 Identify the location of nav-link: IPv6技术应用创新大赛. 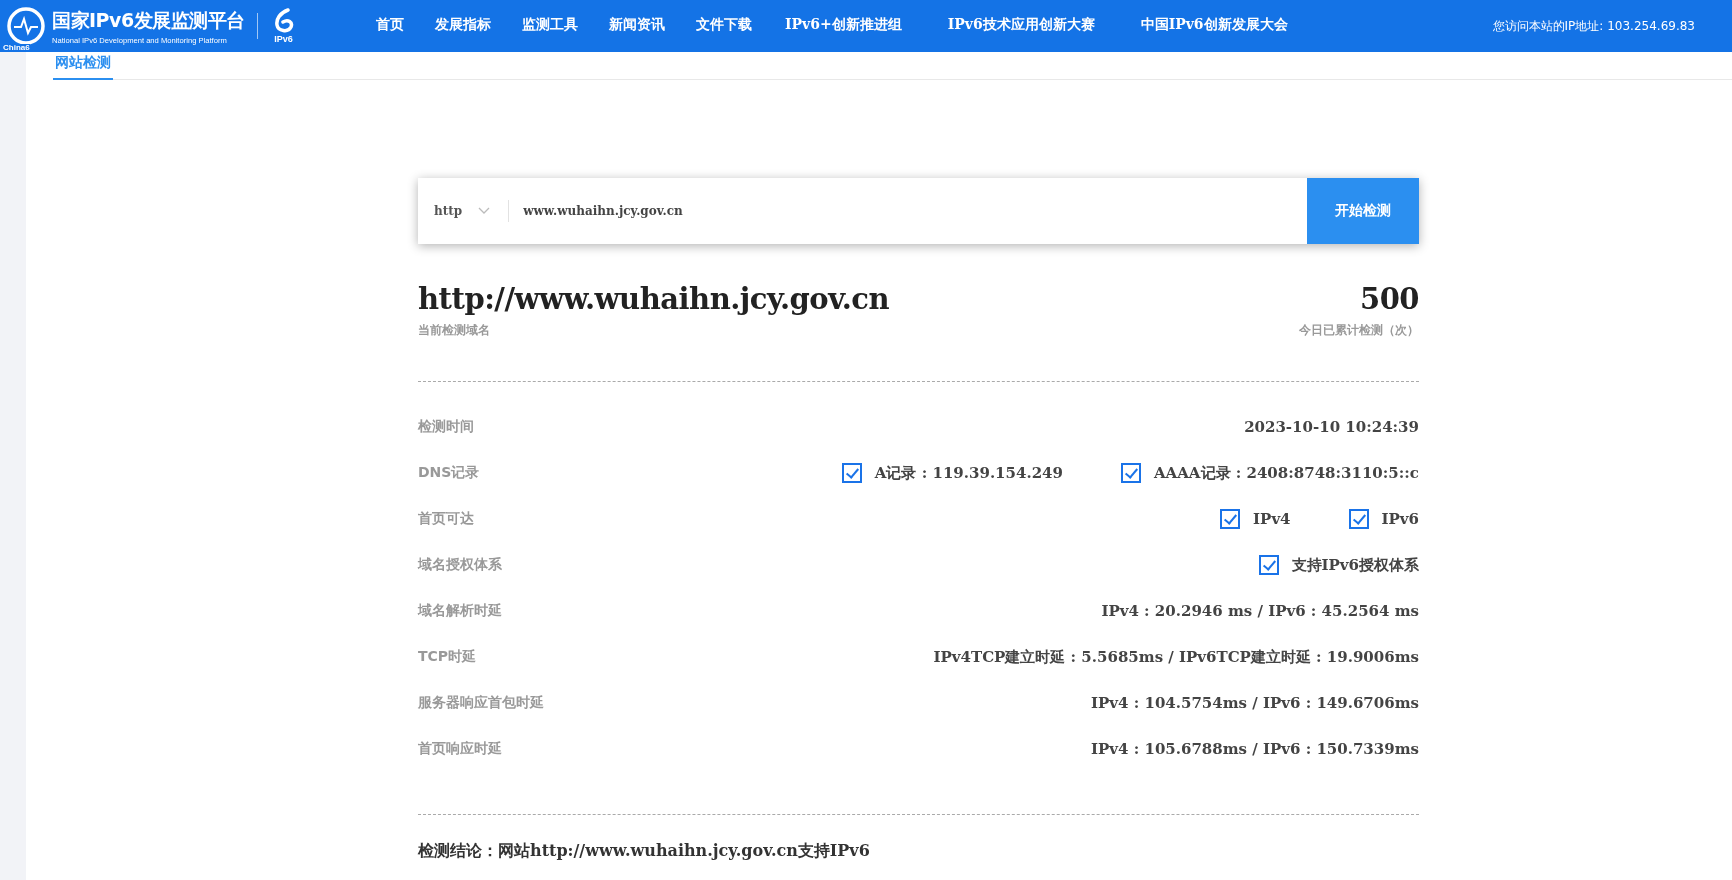
(1021, 26).